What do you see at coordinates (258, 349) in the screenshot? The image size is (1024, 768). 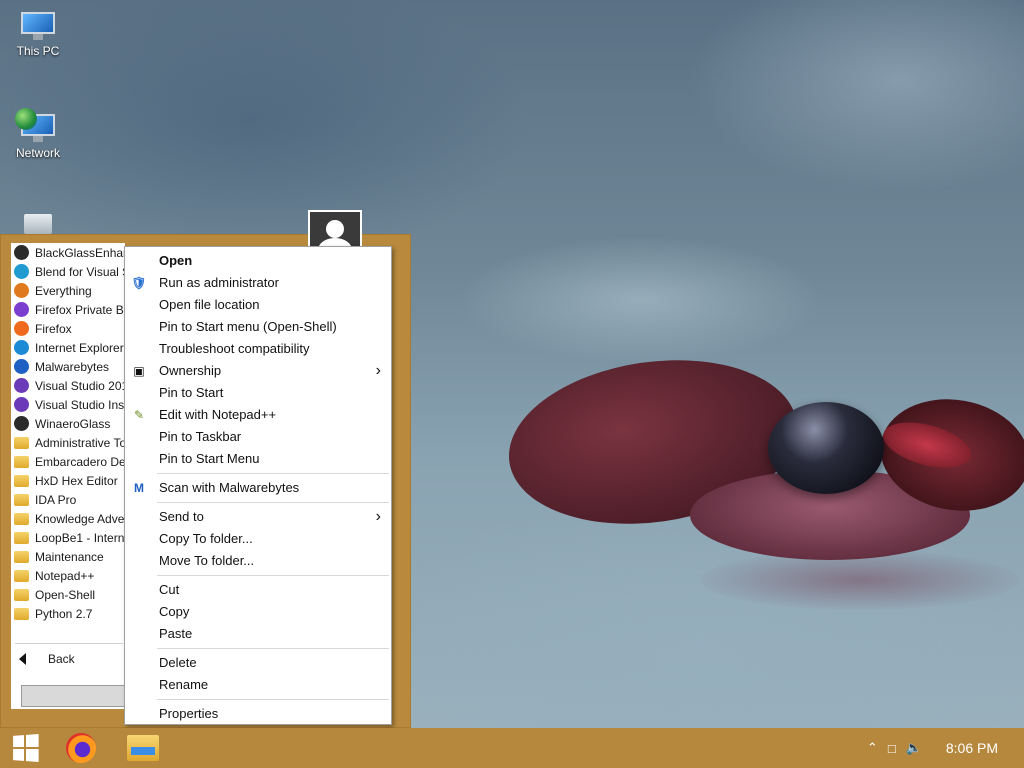 I see `menu-item-troubleshoot-compatibility: Troubleshoot compatibility` at bounding box center [258, 349].